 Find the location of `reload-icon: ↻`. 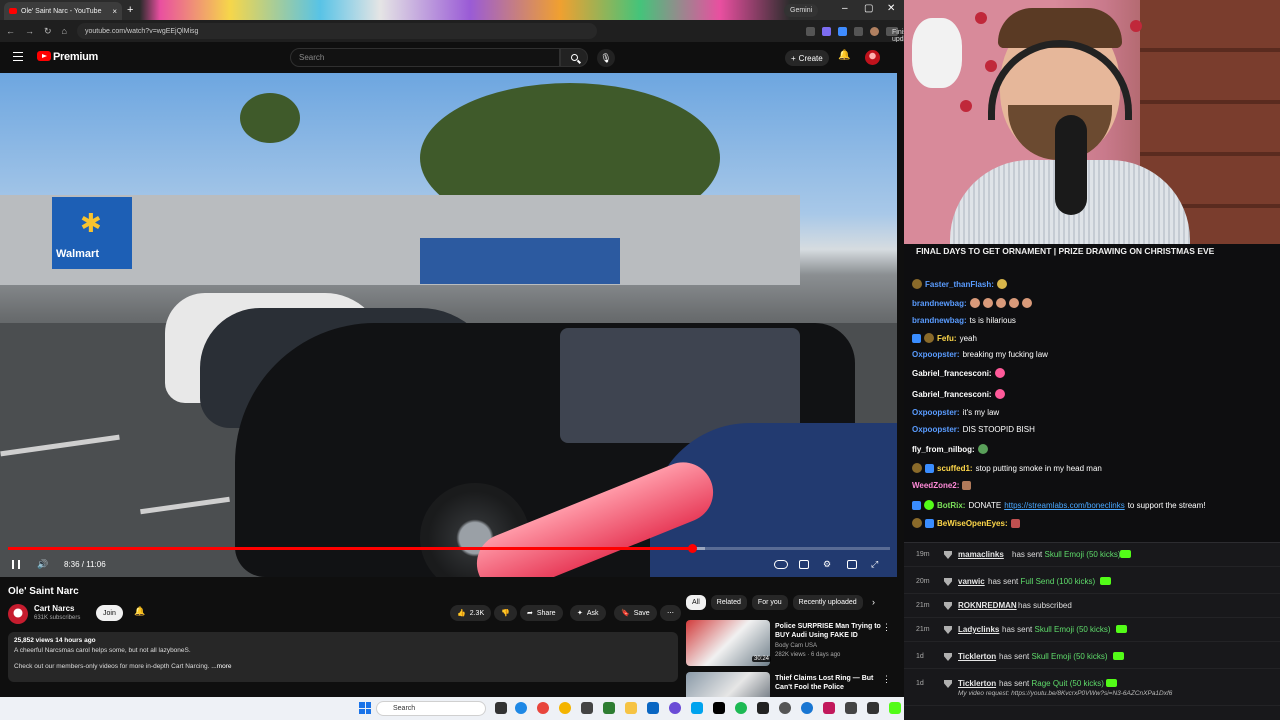

reload-icon: ↻ is located at coordinates (48, 31).